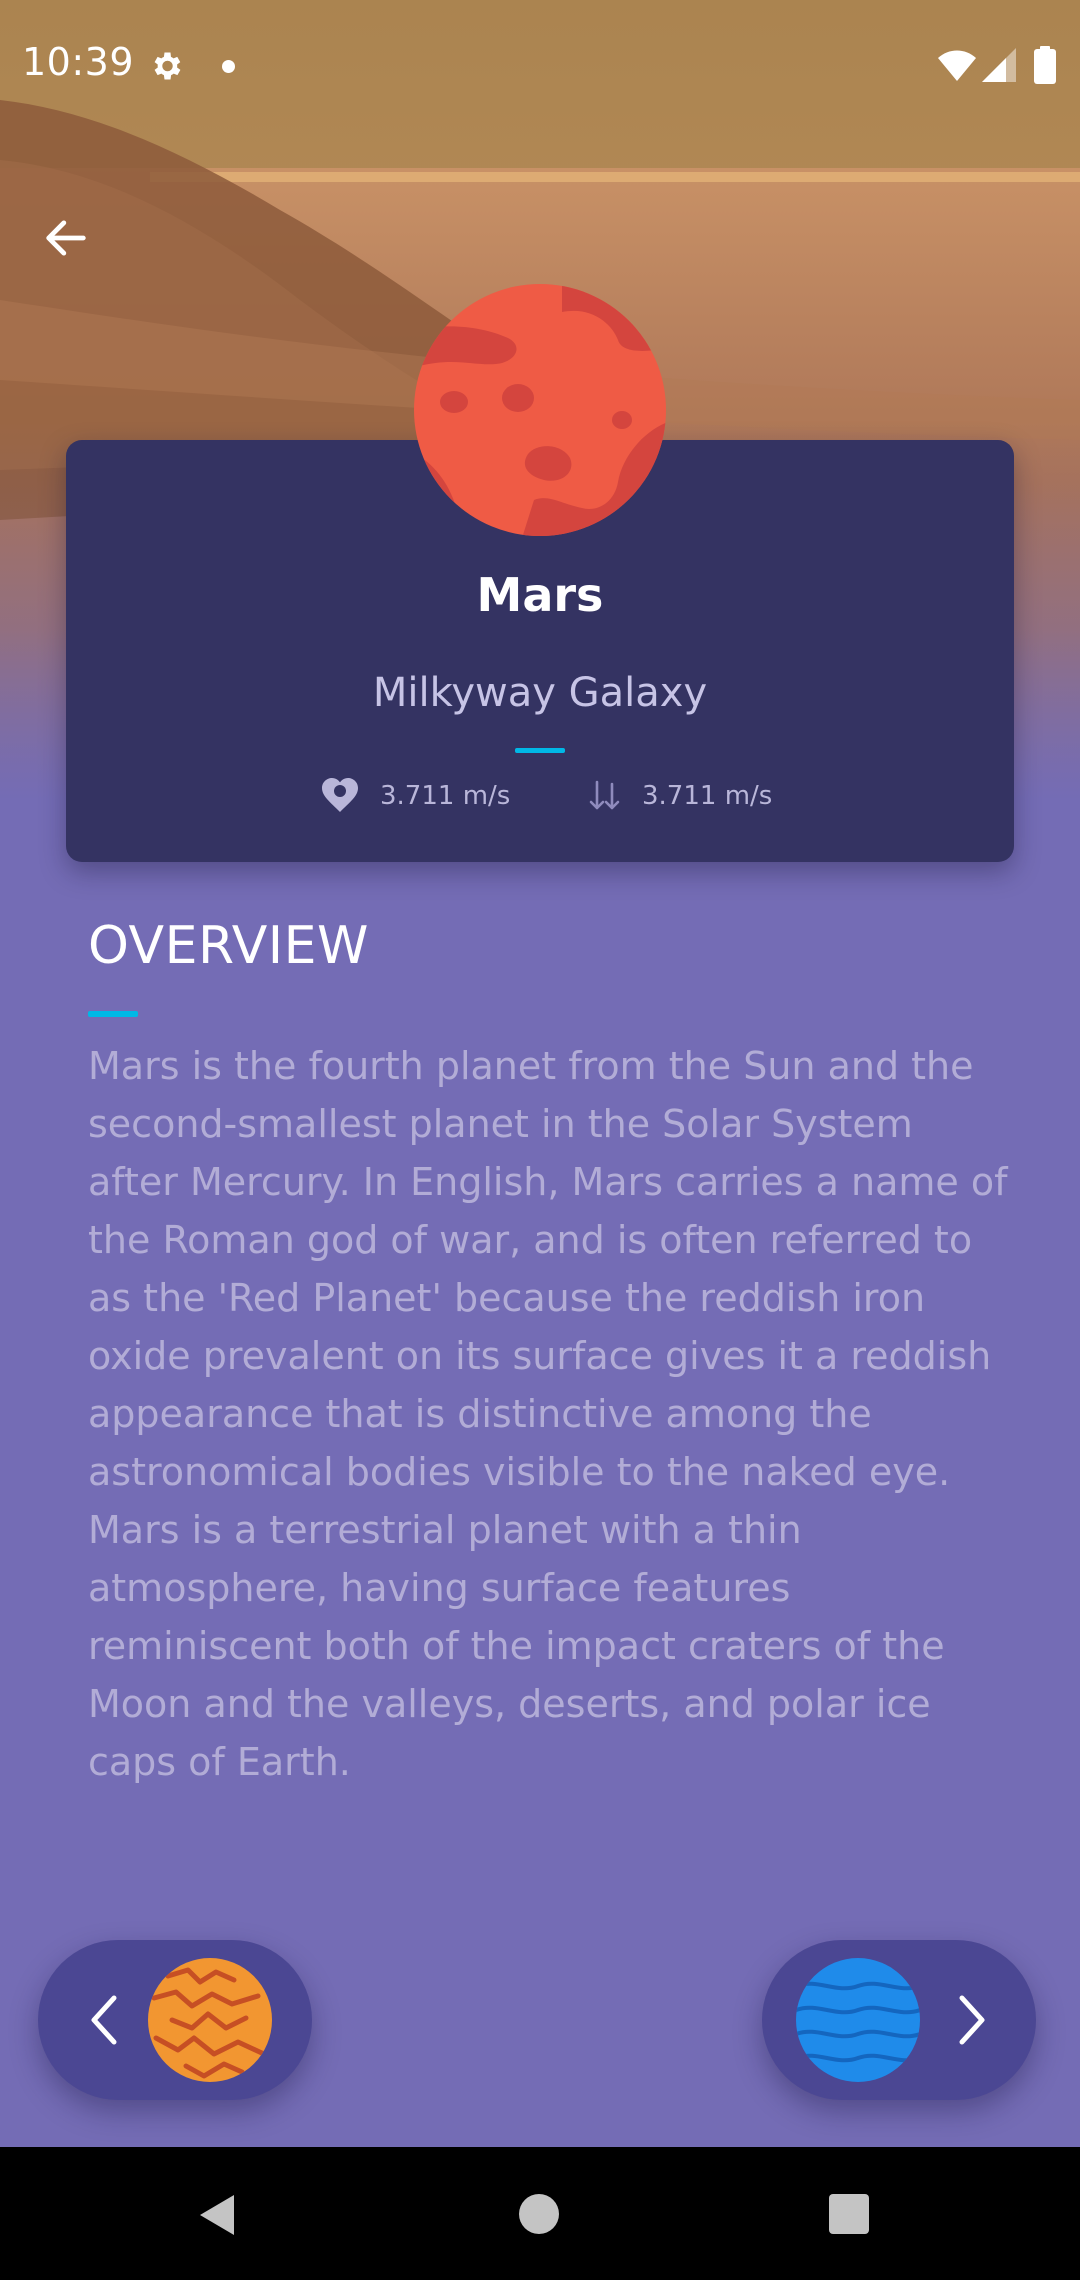 The width and height of the screenshot is (1080, 2280). I want to click on previous-planet-button, so click(175, 2020).